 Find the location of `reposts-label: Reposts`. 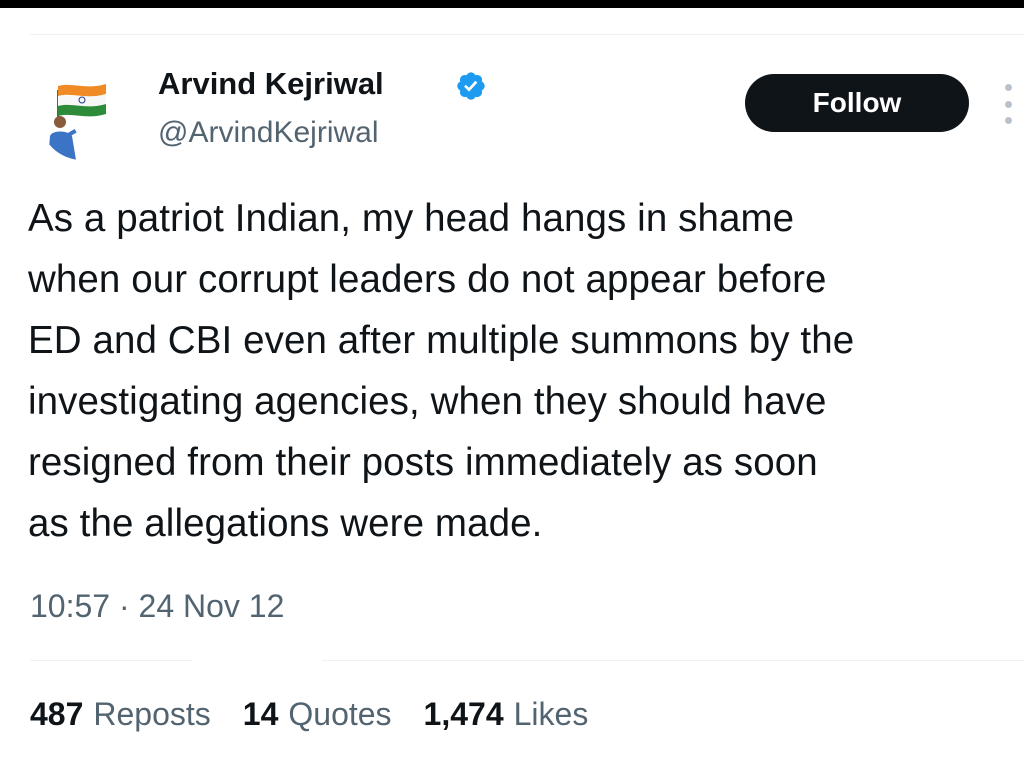

reposts-label: Reposts is located at coordinates (152, 714).